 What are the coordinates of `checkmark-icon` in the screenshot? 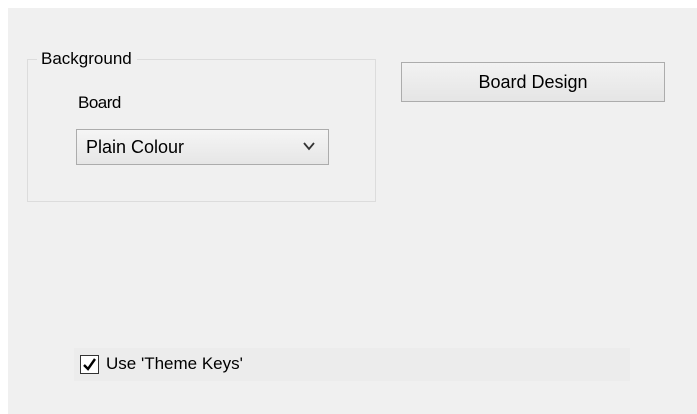 It's located at (89, 364).